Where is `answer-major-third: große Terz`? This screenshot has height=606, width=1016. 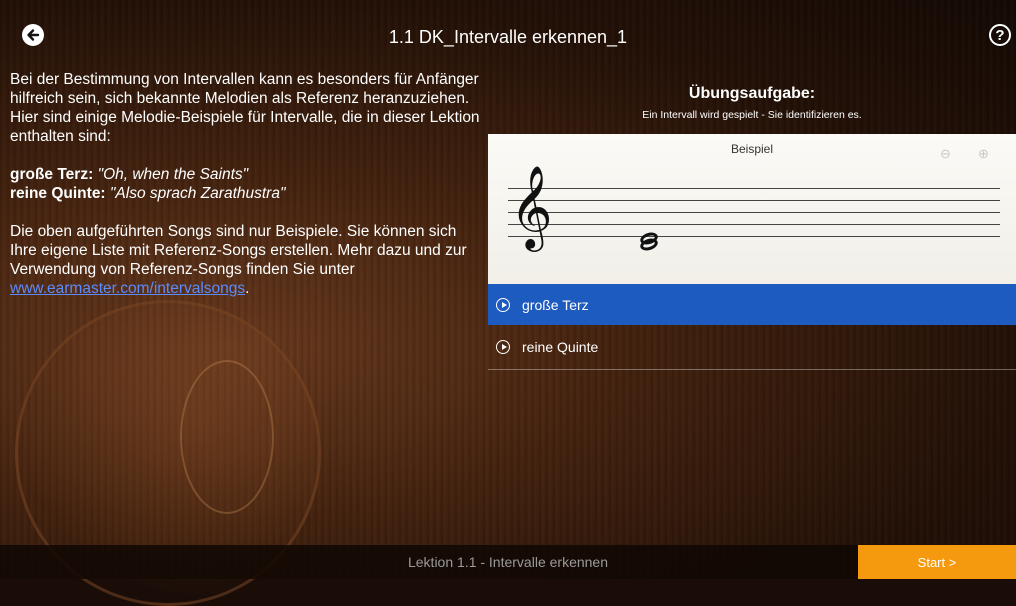
answer-major-third: große Terz is located at coordinates (752, 304).